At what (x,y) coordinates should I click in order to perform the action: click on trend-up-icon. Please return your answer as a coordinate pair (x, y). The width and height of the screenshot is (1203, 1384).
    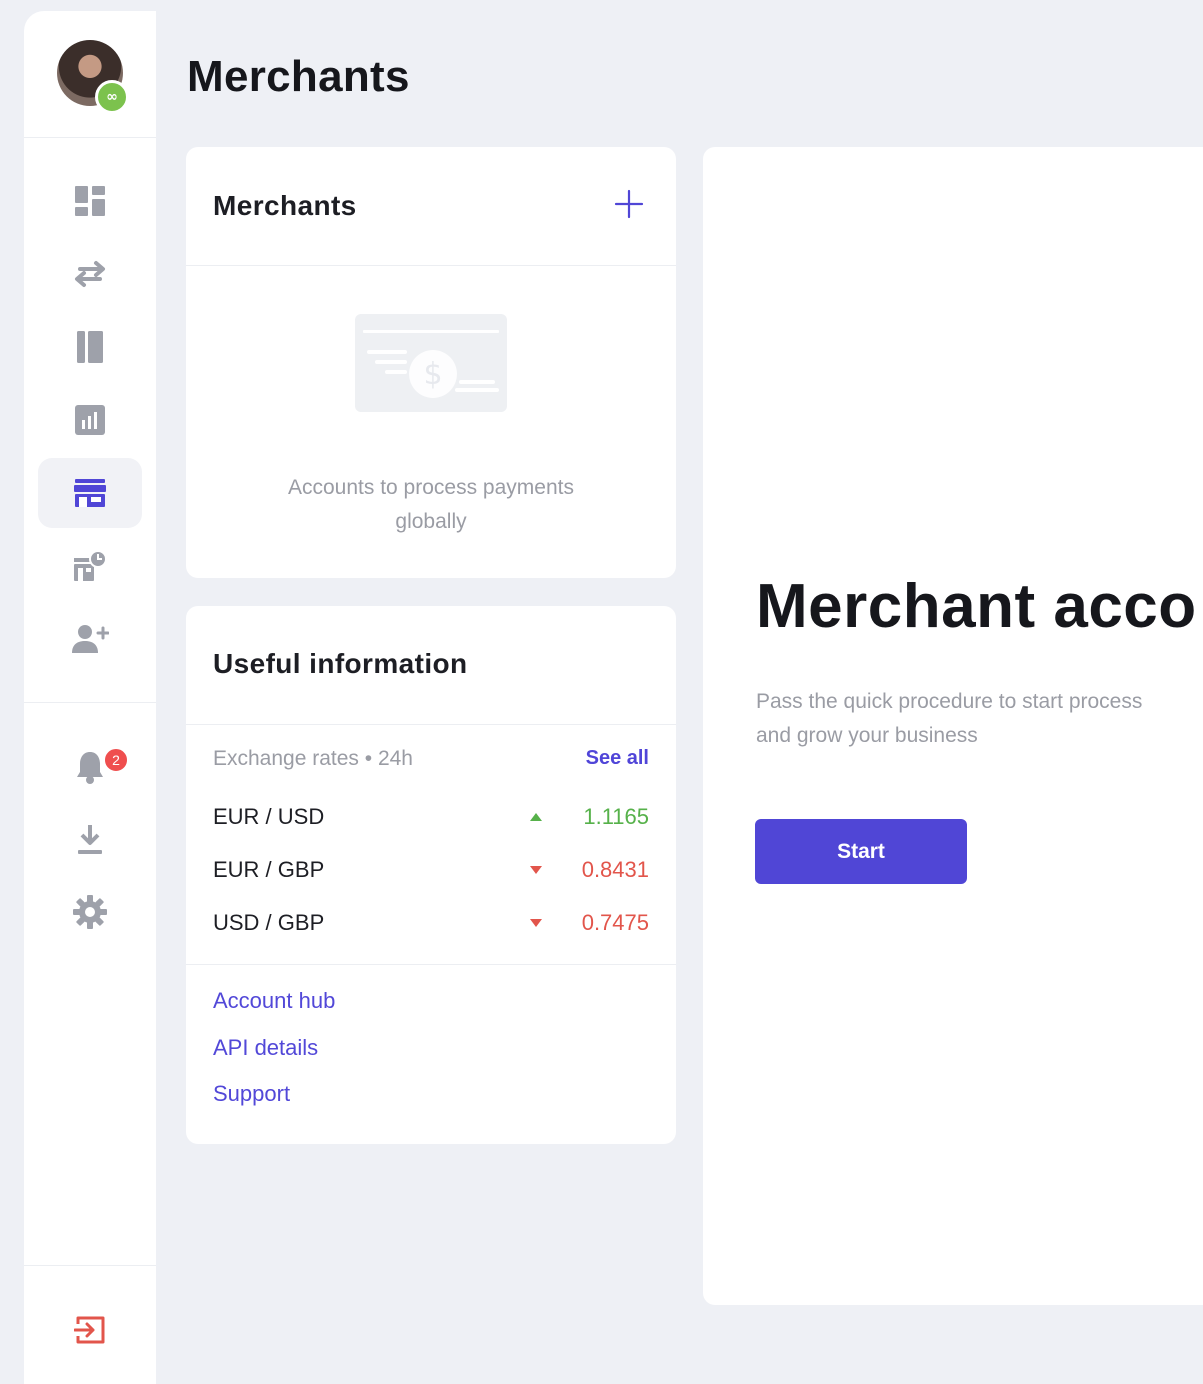
    Looking at the image, I should click on (536, 817).